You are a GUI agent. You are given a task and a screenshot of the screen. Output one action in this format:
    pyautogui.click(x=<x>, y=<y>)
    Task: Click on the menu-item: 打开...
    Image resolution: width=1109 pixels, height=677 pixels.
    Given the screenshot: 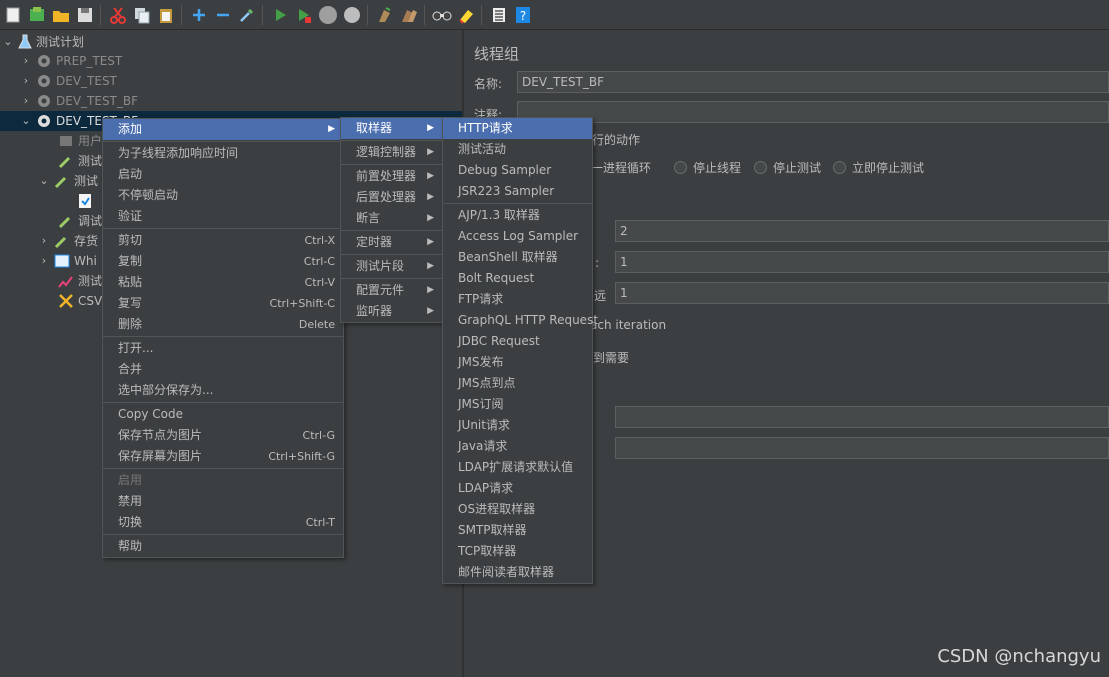 What is the action you would take?
    pyautogui.click(x=223, y=348)
    